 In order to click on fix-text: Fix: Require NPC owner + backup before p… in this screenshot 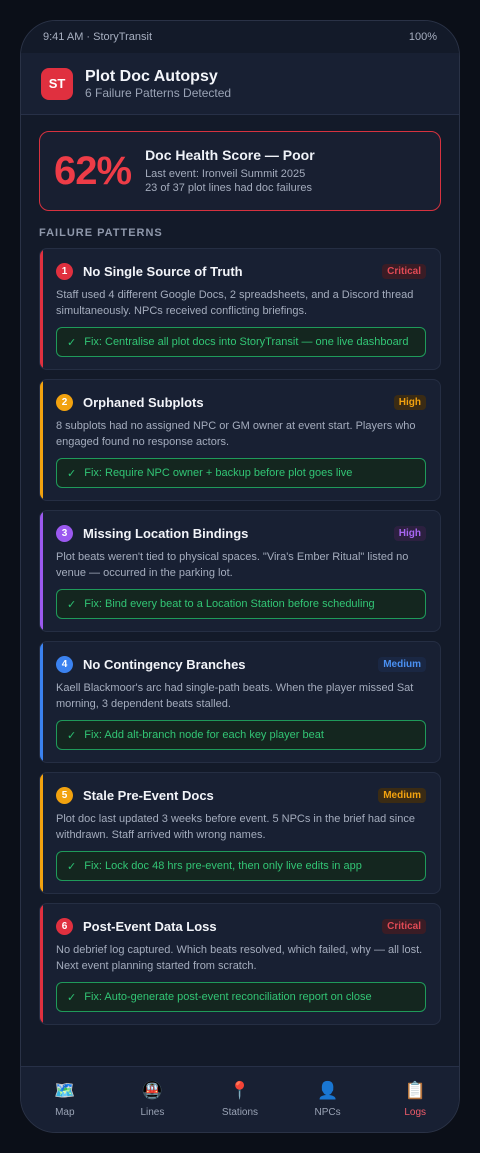, I will do `click(218, 472)`.